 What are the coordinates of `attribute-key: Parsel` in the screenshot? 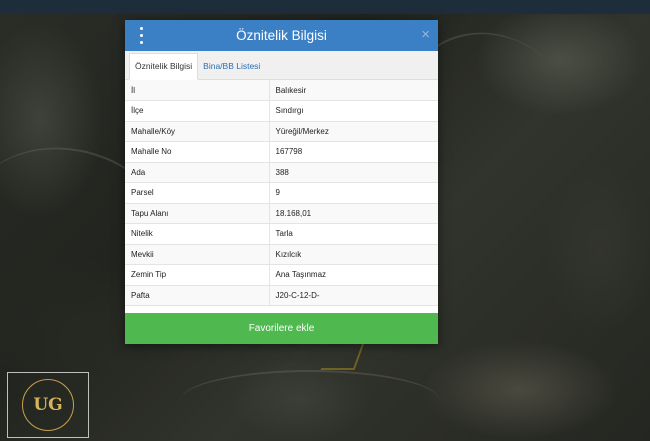 It's located at (197, 193).